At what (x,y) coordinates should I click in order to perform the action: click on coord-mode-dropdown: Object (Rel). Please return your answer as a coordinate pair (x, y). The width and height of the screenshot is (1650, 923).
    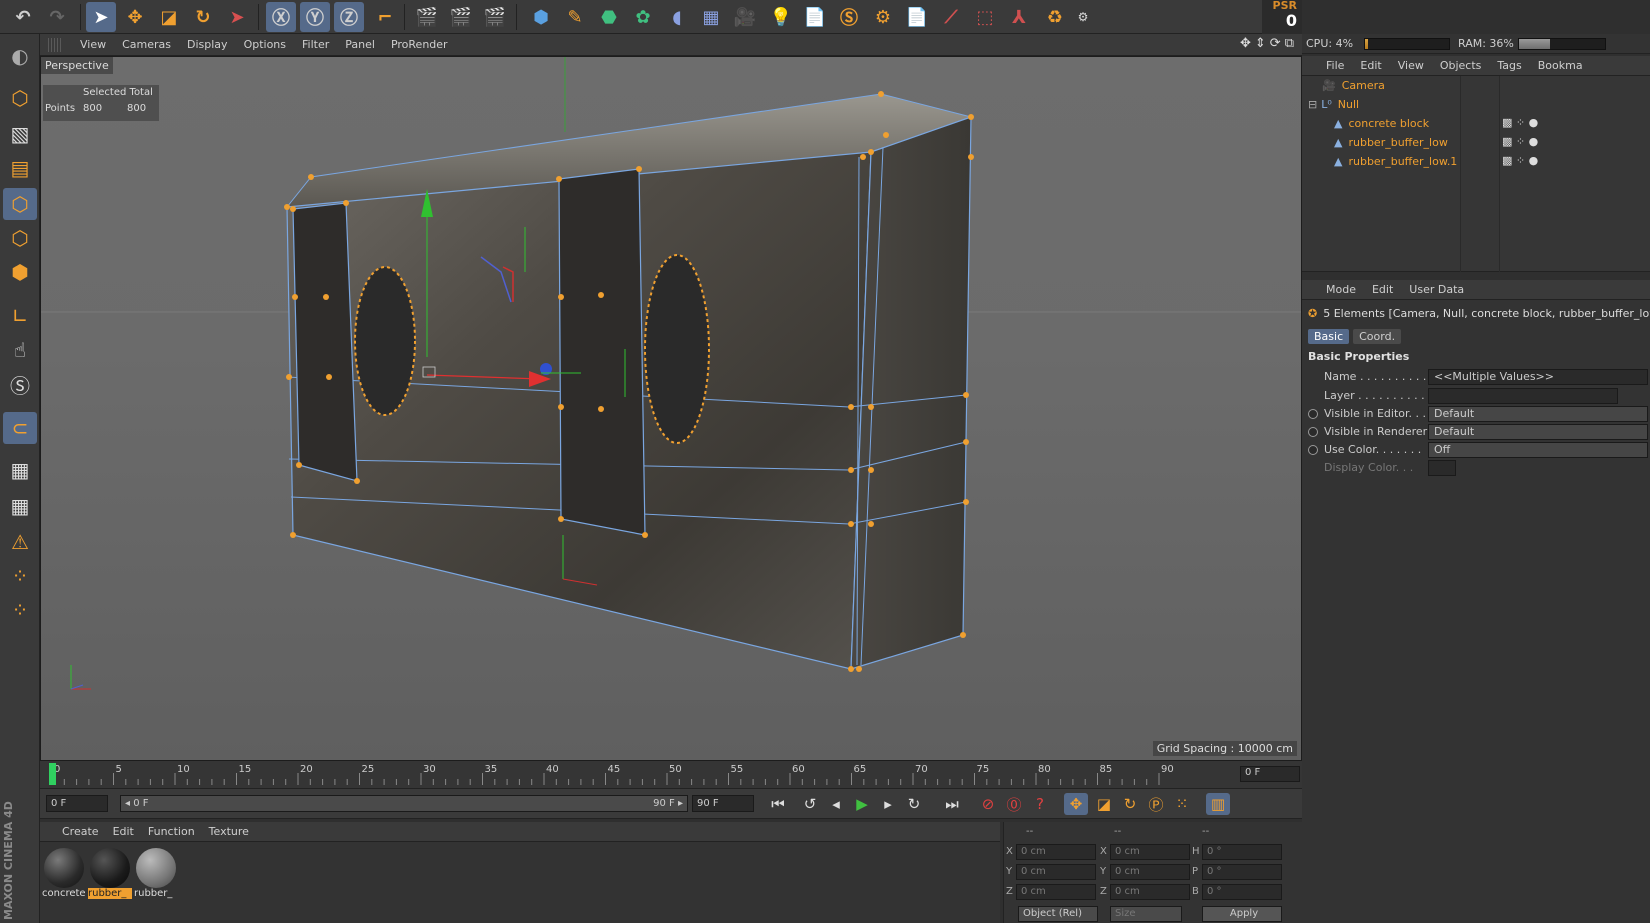
    Looking at the image, I should click on (1058, 914).